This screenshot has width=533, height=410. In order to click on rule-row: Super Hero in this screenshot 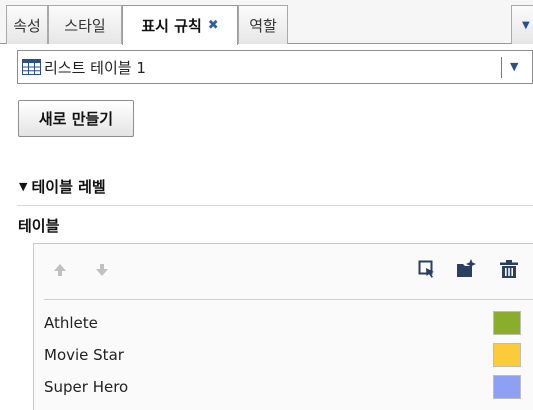, I will do `click(283, 387)`.